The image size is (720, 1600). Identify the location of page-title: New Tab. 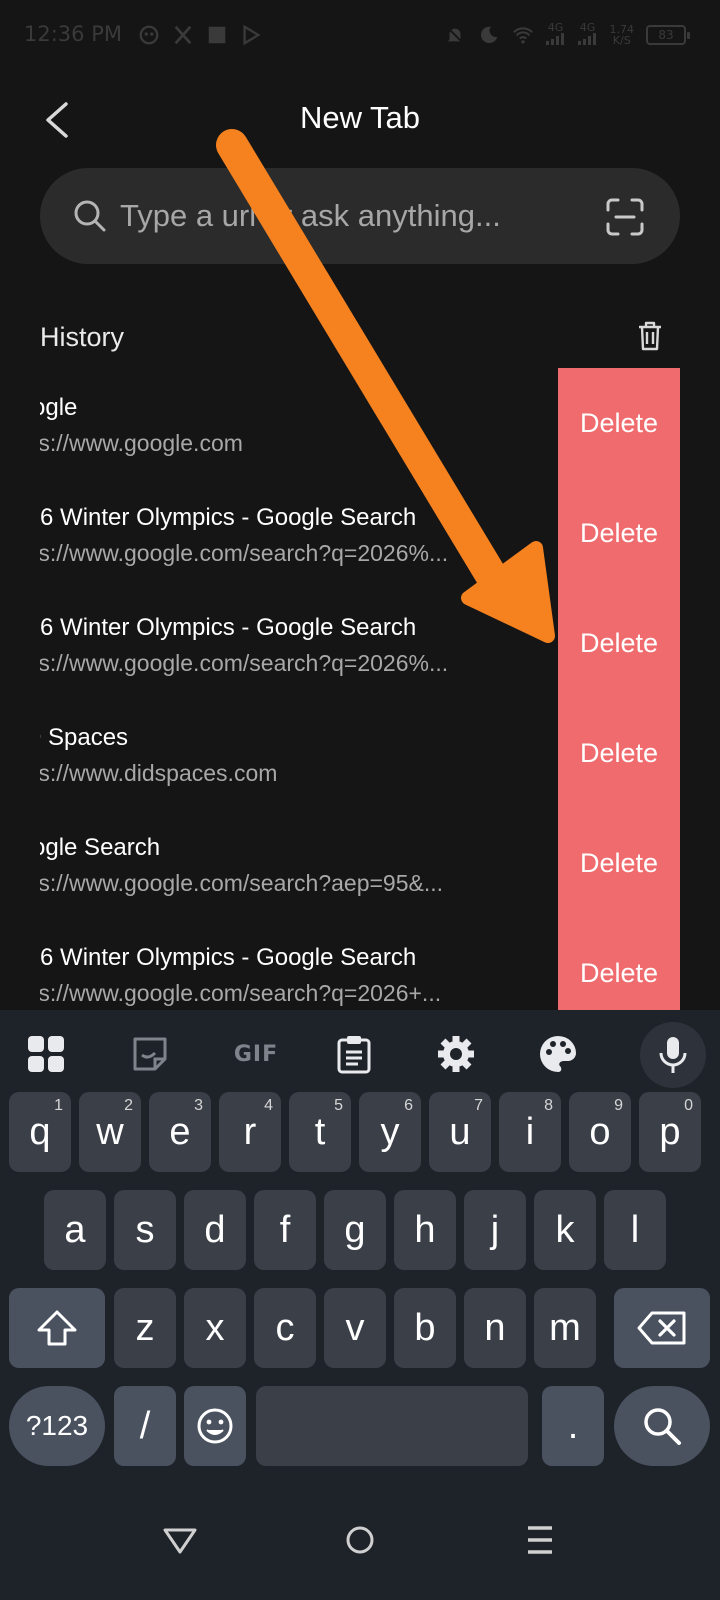
(360, 117).